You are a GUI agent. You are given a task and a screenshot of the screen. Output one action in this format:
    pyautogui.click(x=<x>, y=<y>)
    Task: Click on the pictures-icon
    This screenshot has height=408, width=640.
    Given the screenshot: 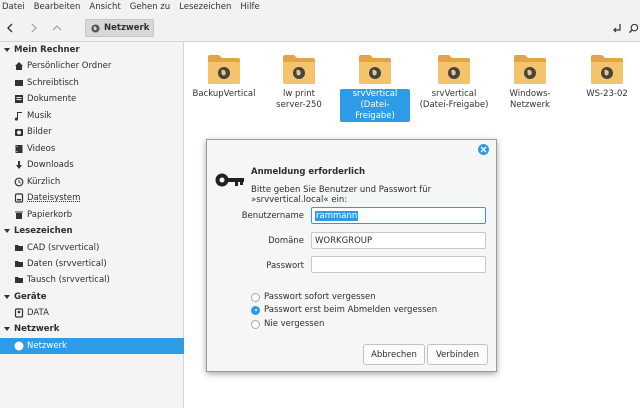 What is the action you would take?
    pyautogui.click(x=19, y=132)
    